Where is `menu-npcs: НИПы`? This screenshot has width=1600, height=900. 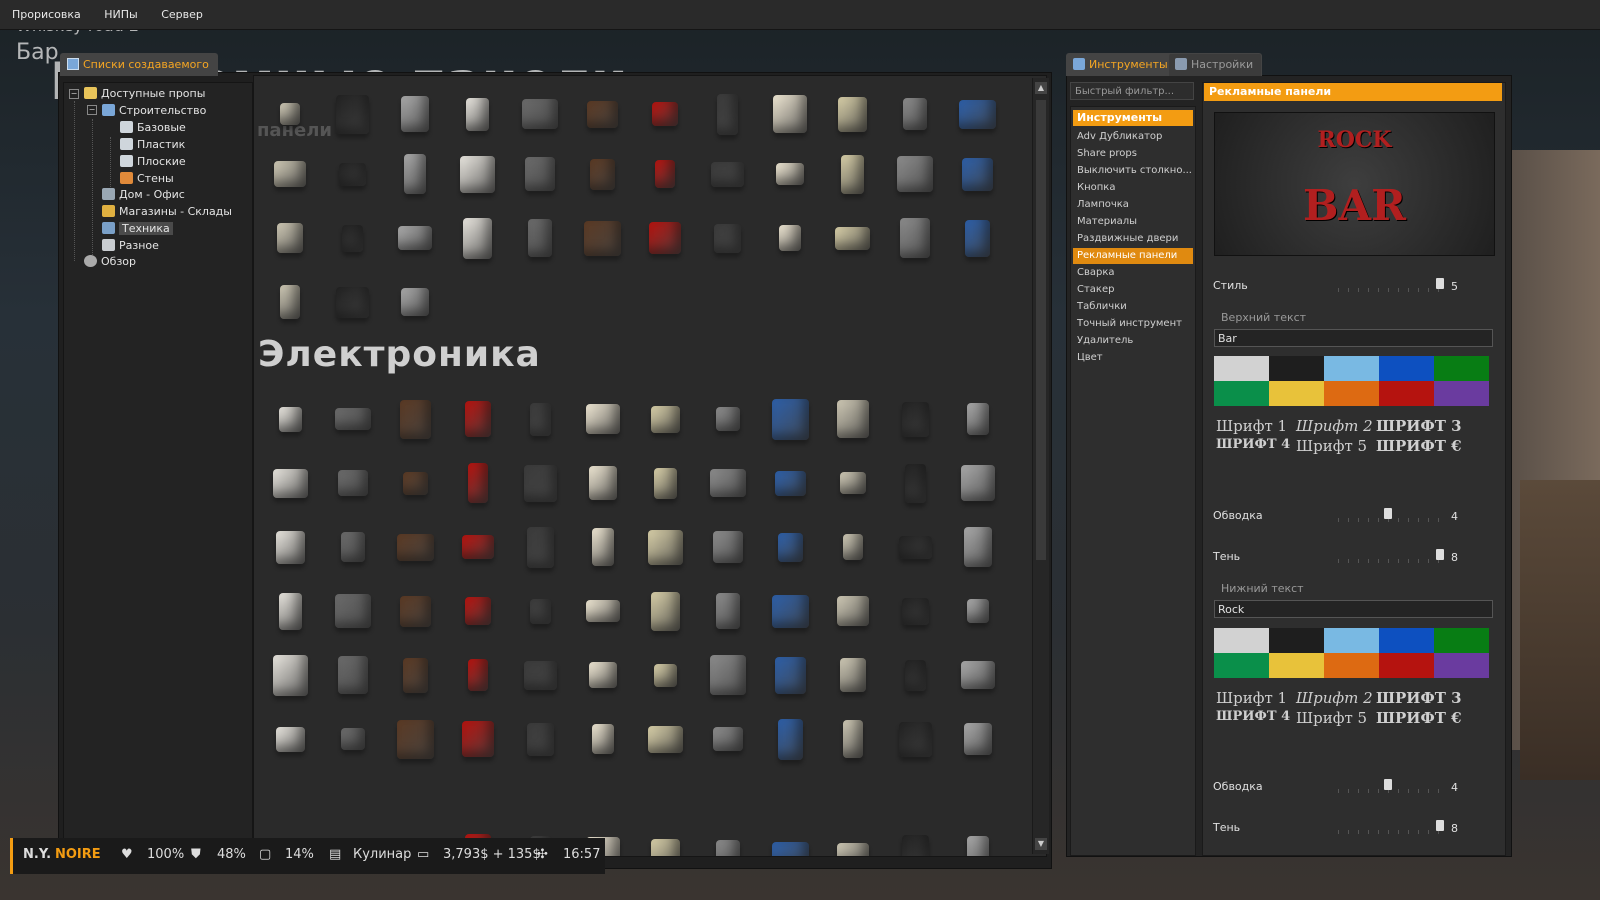
menu-npcs: НИПы is located at coordinates (120, 14).